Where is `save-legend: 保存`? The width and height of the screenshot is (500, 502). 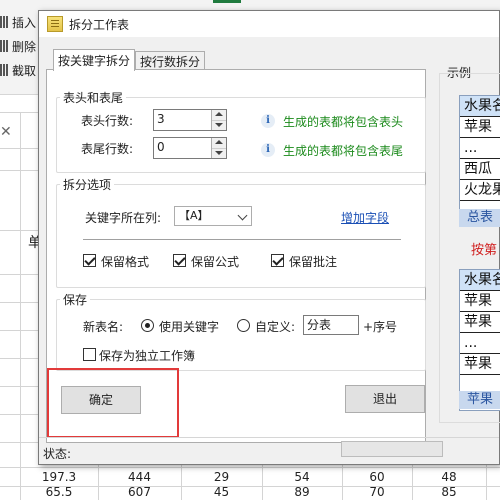
save-legend: 保存 is located at coordinates (75, 300).